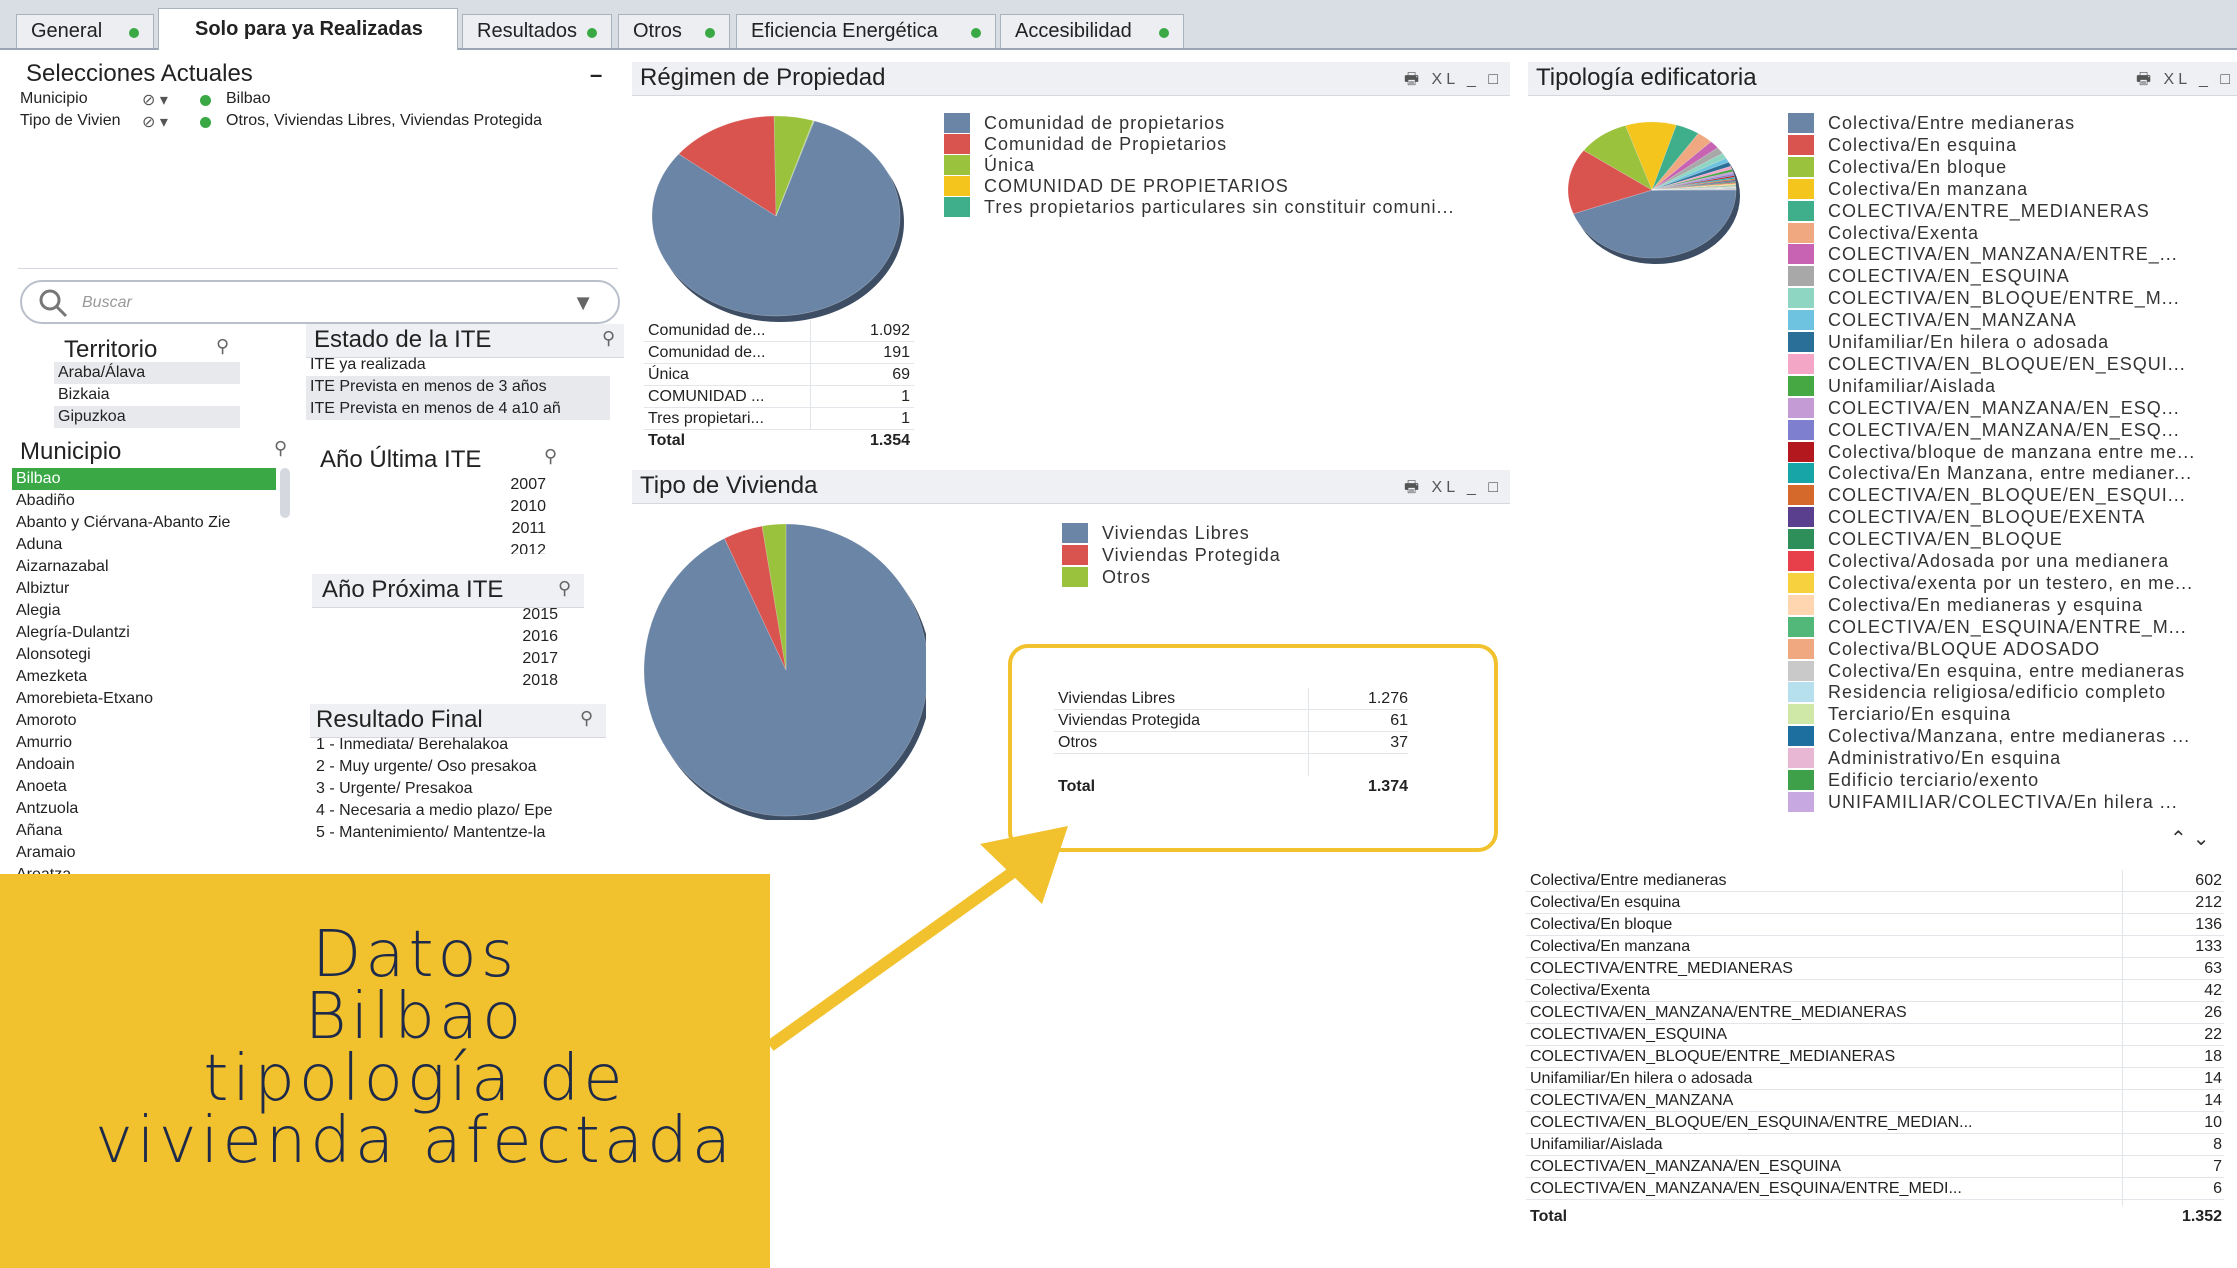  I want to click on regimen-window-buttons: 🖶 XL _ □, so click(1453, 81).